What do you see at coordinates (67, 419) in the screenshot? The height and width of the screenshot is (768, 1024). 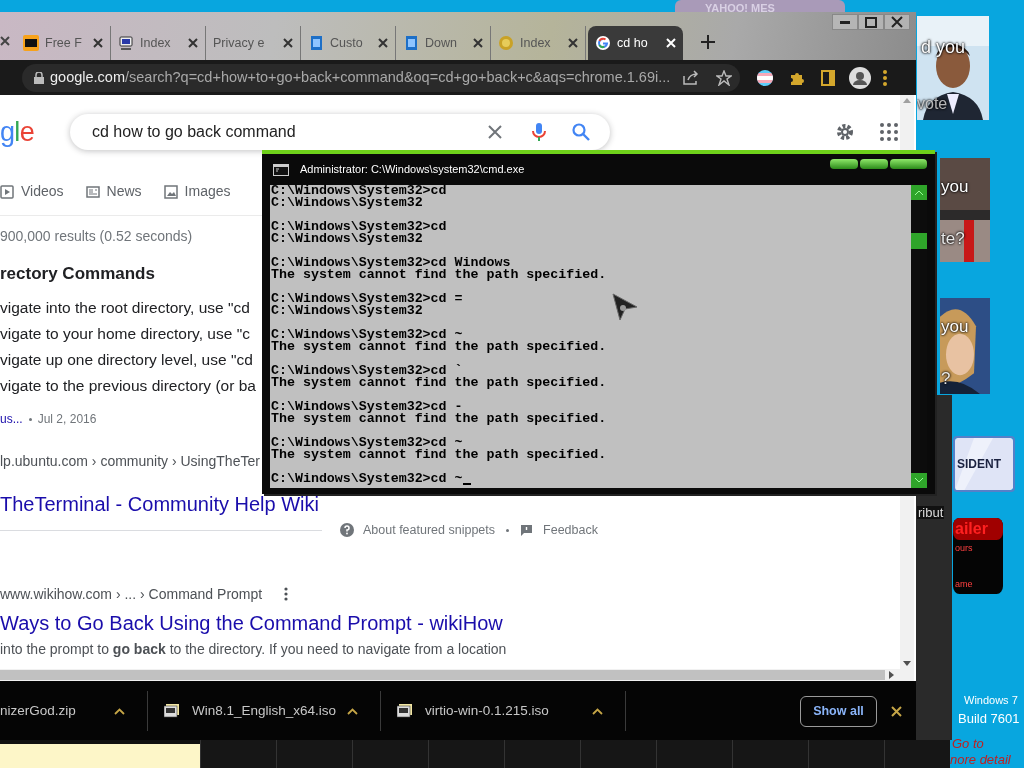 I see `snippet-date: Jul 2, 2016` at bounding box center [67, 419].